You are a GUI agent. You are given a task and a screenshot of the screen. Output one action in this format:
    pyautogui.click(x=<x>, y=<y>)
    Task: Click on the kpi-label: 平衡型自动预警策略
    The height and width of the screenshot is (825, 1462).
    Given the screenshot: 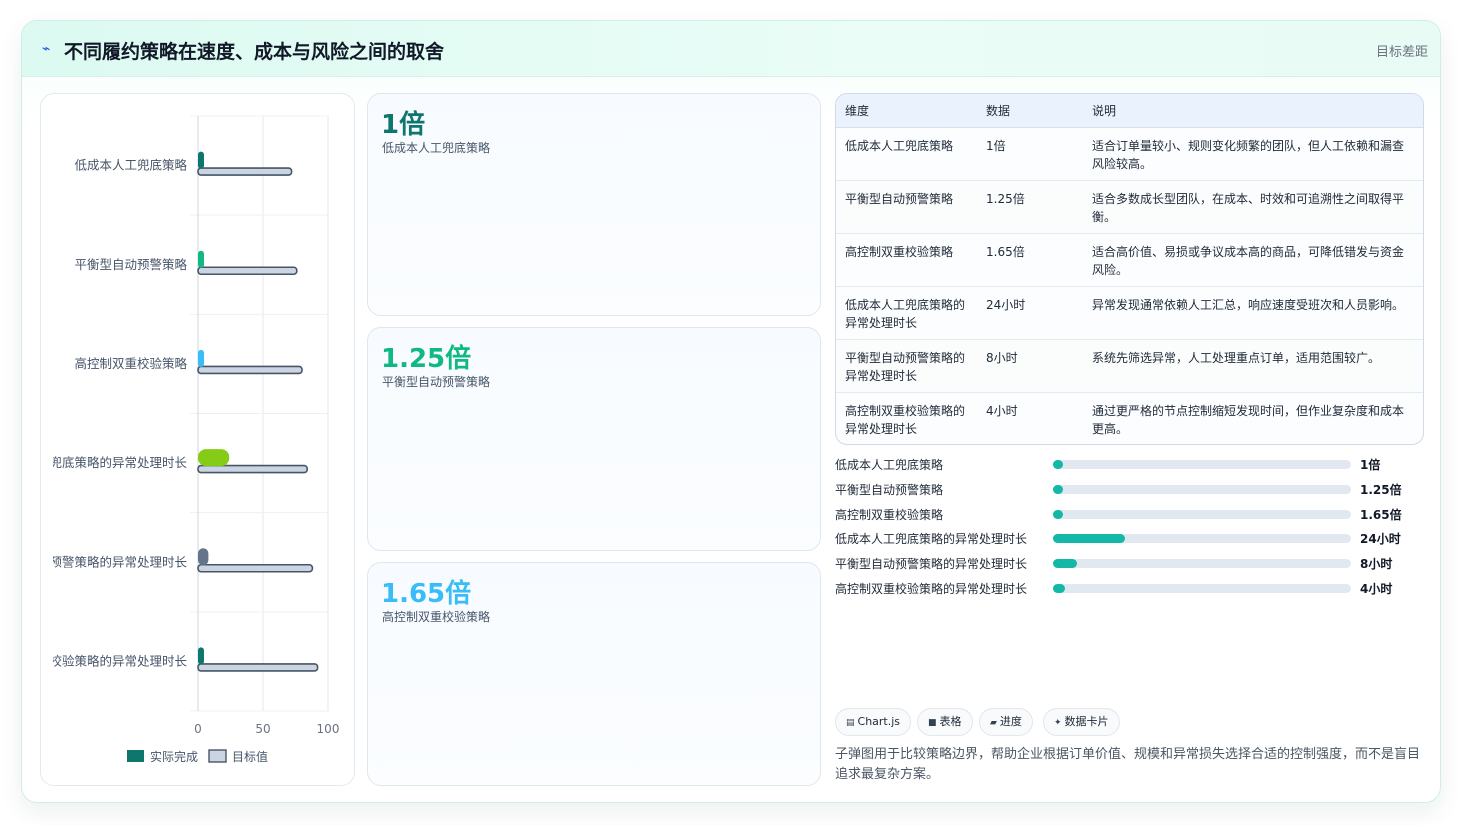 What is the action you would take?
    pyautogui.click(x=436, y=382)
    